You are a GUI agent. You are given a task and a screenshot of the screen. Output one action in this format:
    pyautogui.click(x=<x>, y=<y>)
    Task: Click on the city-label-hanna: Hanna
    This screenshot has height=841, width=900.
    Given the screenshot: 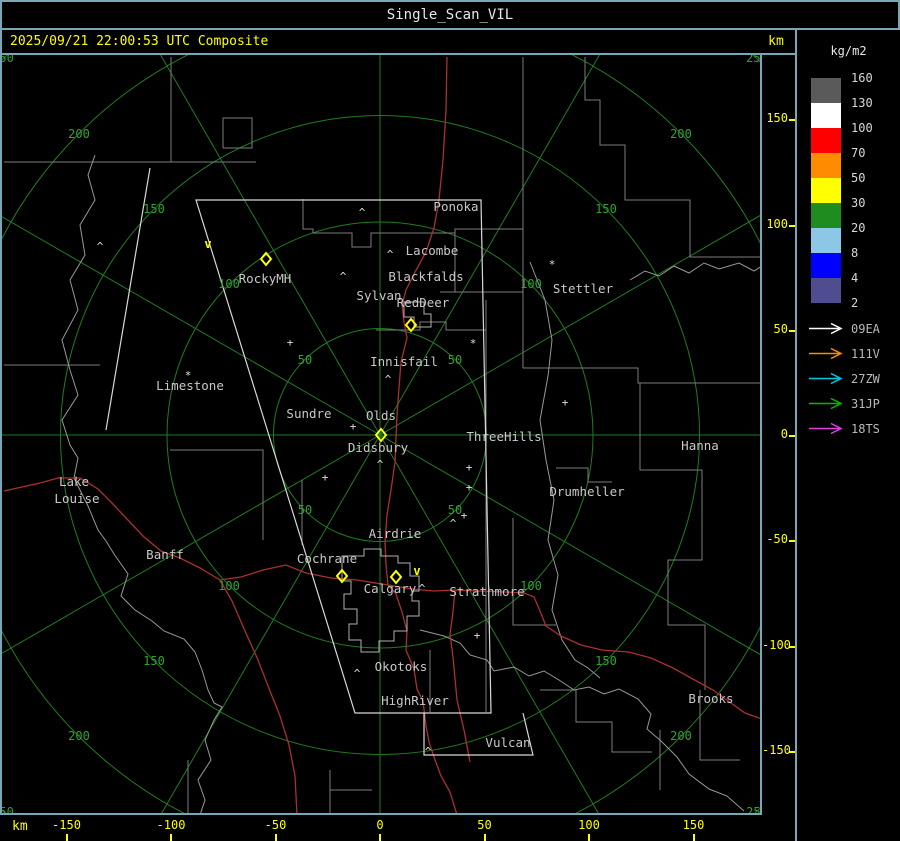 What is the action you would take?
    pyautogui.click(x=700, y=445)
    